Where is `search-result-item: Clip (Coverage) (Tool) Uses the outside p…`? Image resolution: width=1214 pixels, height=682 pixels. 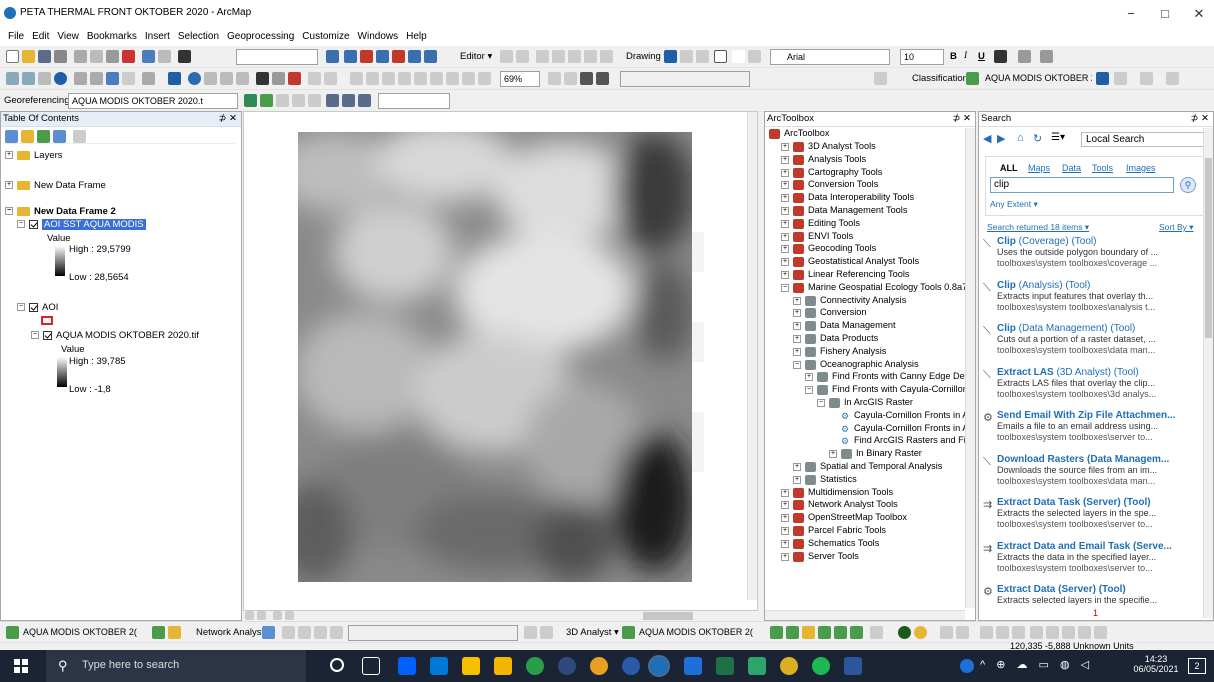
search-result-item: Clip (Coverage) (Tool) Uses the outside p… is located at coordinates (1099, 252).